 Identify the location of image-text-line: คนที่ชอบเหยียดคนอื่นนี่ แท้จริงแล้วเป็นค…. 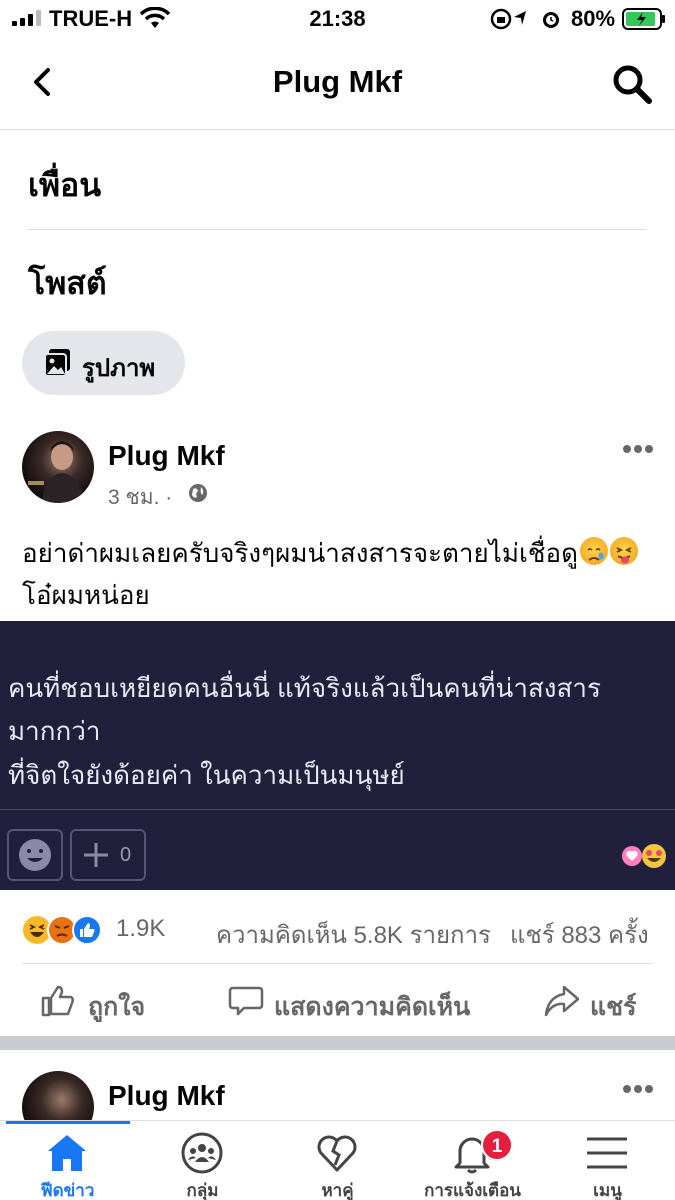
(304, 688).